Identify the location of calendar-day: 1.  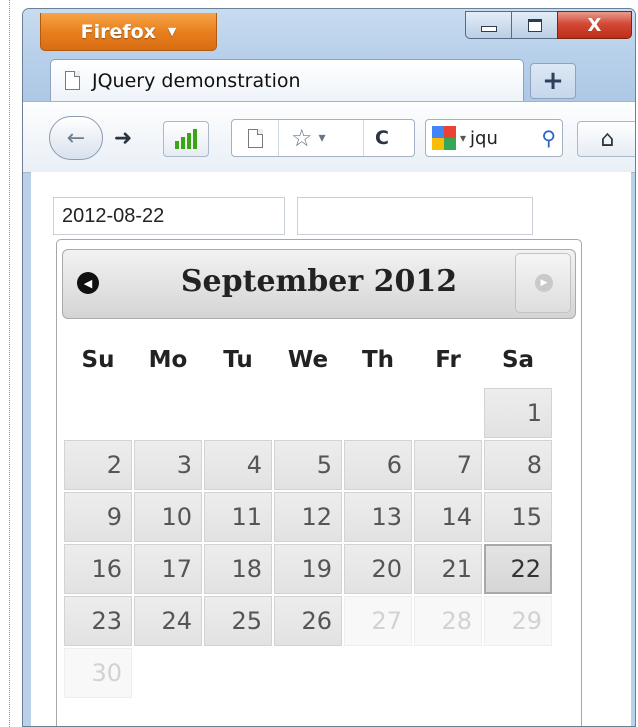
(518, 413).